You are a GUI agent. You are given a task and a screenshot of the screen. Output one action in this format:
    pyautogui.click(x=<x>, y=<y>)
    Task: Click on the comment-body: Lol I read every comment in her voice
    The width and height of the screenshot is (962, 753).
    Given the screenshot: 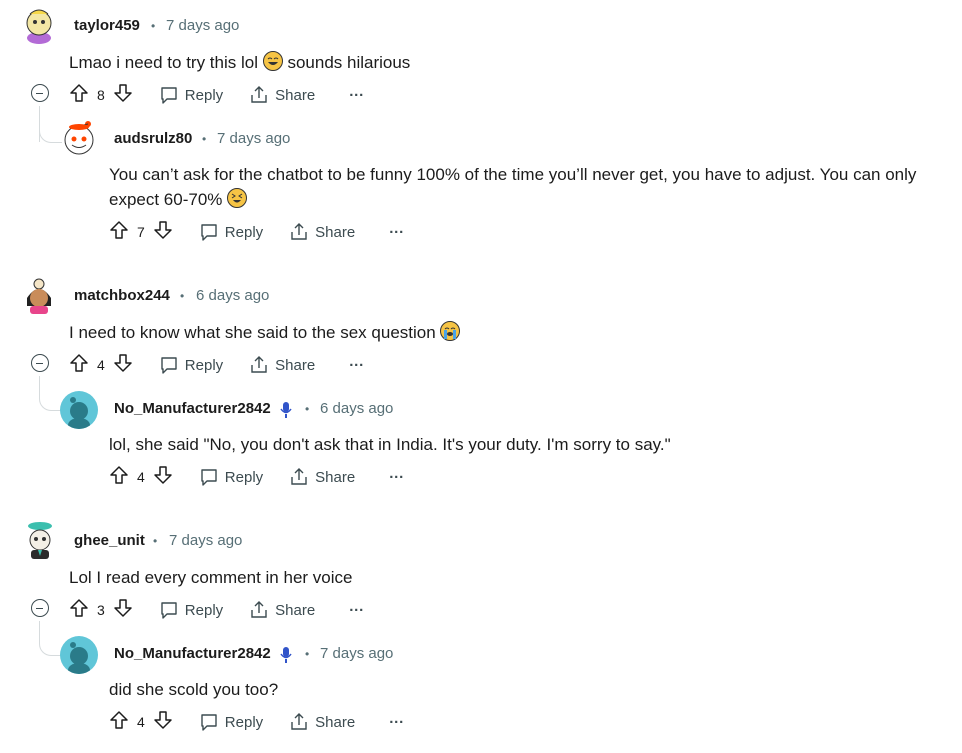 What is the action you would take?
    pyautogui.click(x=211, y=577)
    